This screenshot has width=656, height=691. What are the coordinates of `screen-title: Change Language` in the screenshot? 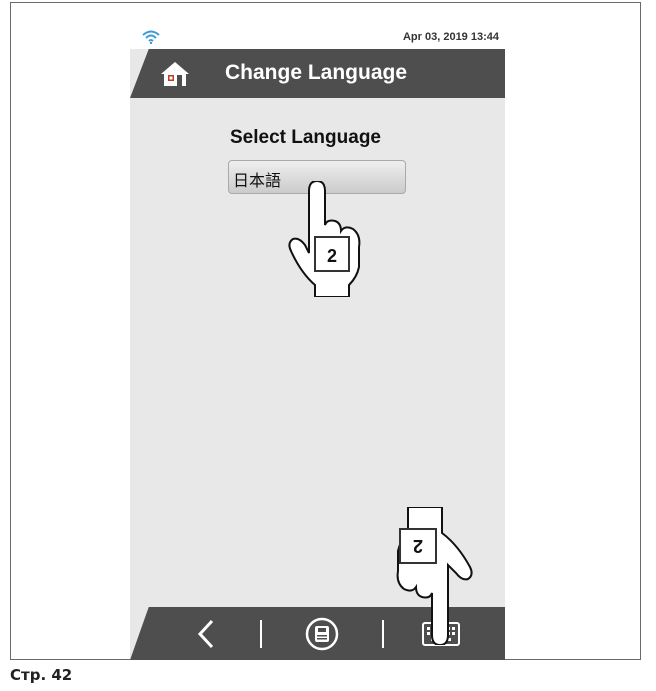 It's located at (316, 72).